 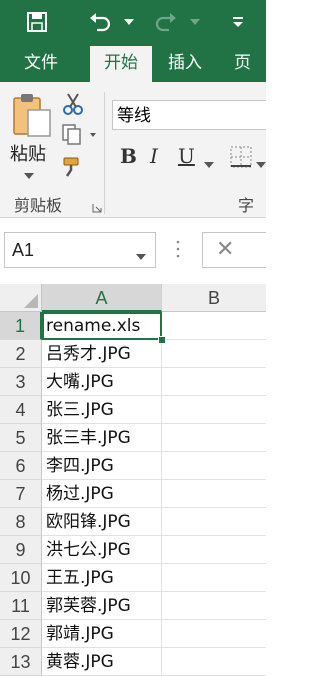 What do you see at coordinates (21, 606) in the screenshot?
I see `row-header: 11` at bounding box center [21, 606].